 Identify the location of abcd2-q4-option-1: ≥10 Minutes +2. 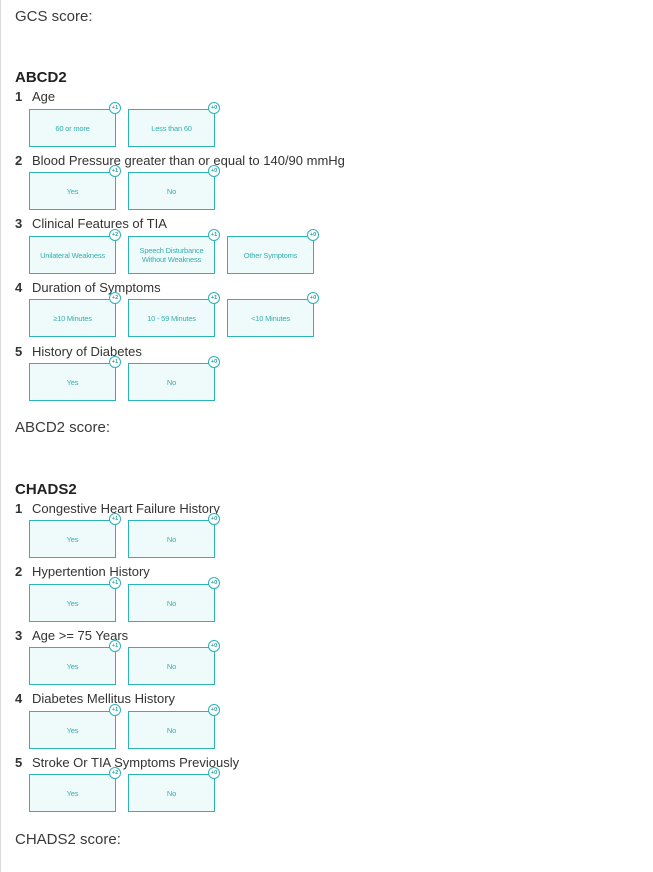
(75, 314).